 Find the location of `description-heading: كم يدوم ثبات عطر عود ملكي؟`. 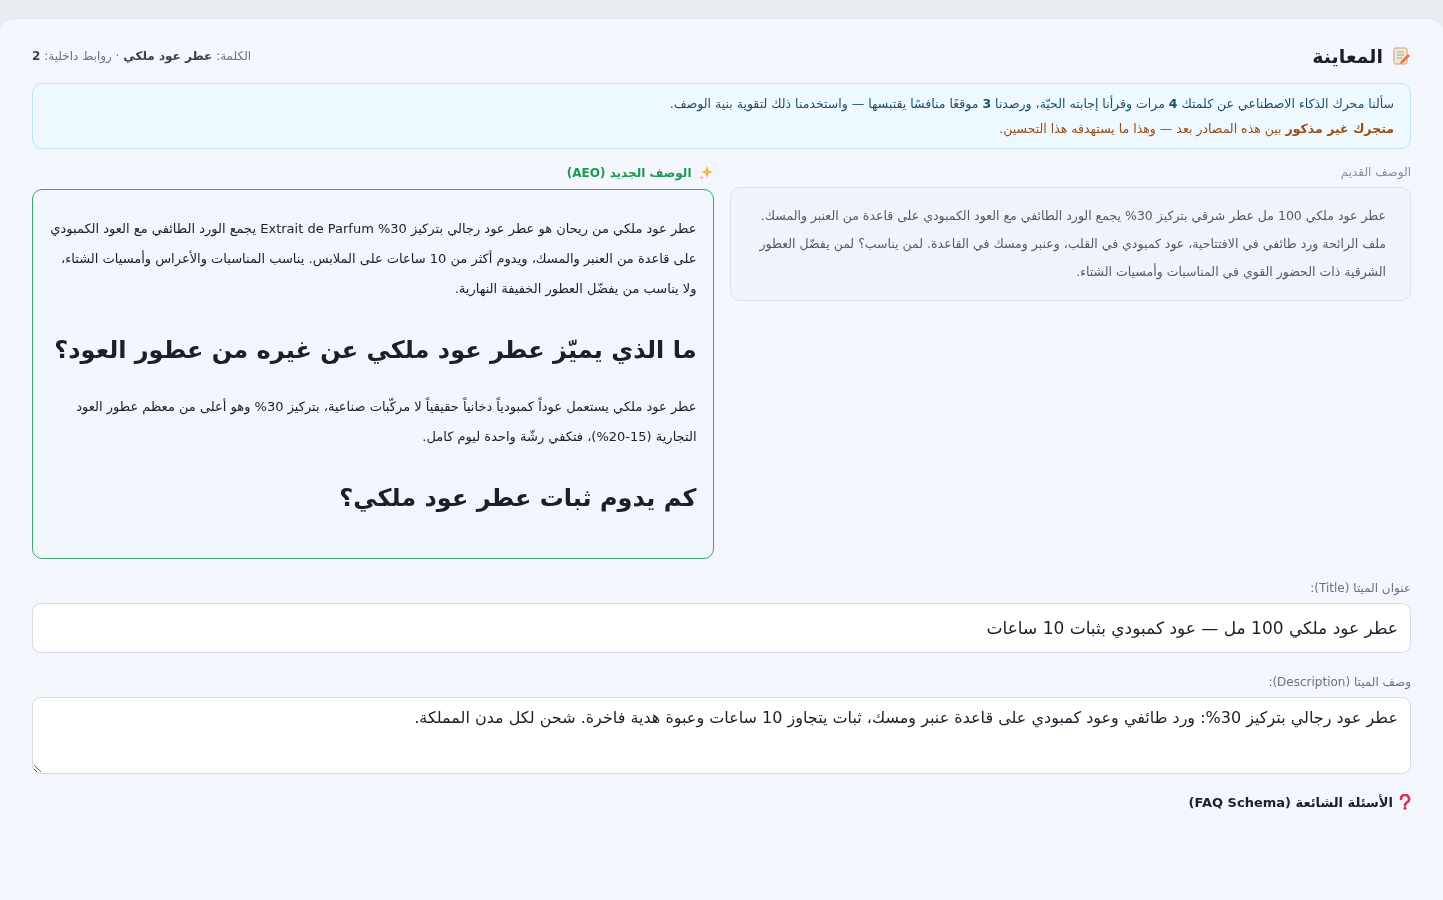

description-heading: كم يدوم ثبات عطر عود ملكي؟ is located at coordinates (517, 498).